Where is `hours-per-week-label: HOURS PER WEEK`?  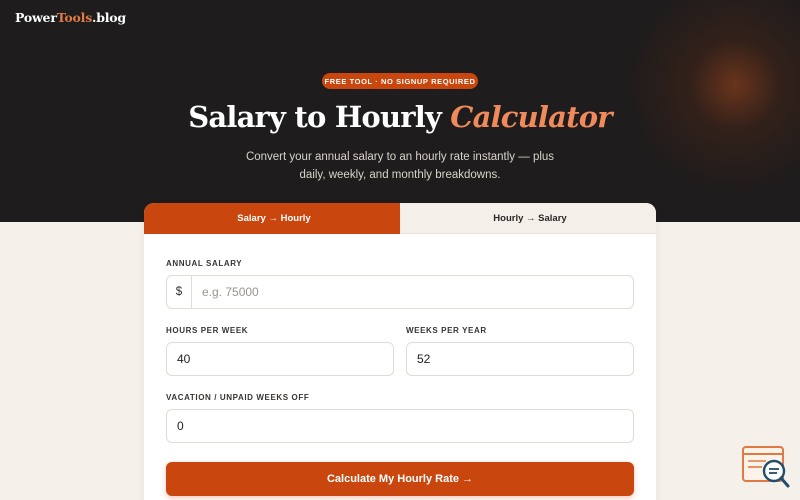 hours-per-week-label: HOURS PER WEEK is located at coordinates (207, 330).